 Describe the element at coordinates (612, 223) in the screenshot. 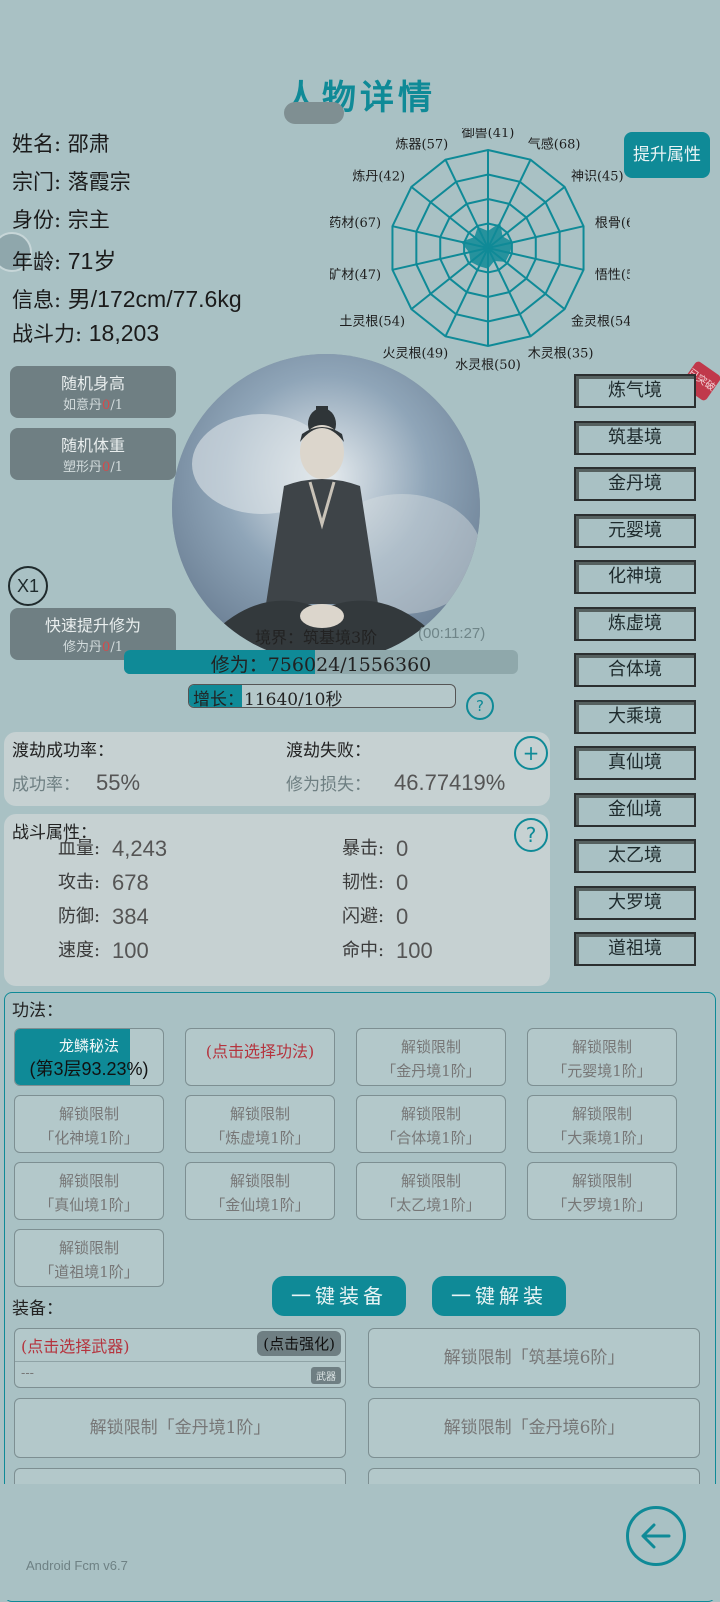

I see `radar-label: 根骨(62)` at that location.